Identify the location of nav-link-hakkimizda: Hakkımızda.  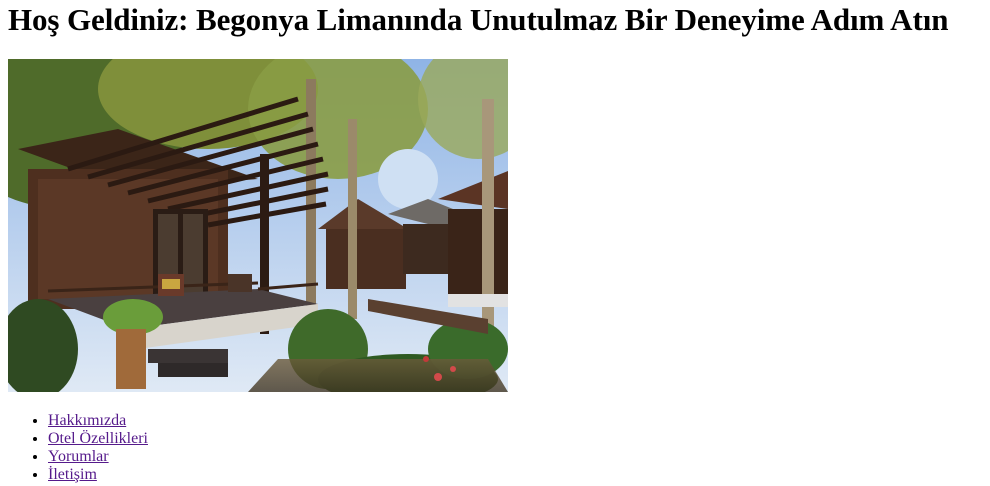
(87, 420).